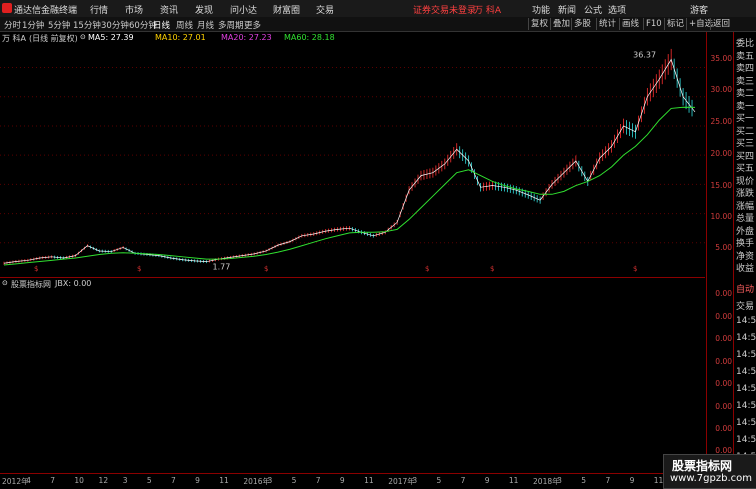  What do you see at coordinates (561, 24) in the screenshot?
I see `tool-button-1: 叠加` at bounding box center [561, 24].